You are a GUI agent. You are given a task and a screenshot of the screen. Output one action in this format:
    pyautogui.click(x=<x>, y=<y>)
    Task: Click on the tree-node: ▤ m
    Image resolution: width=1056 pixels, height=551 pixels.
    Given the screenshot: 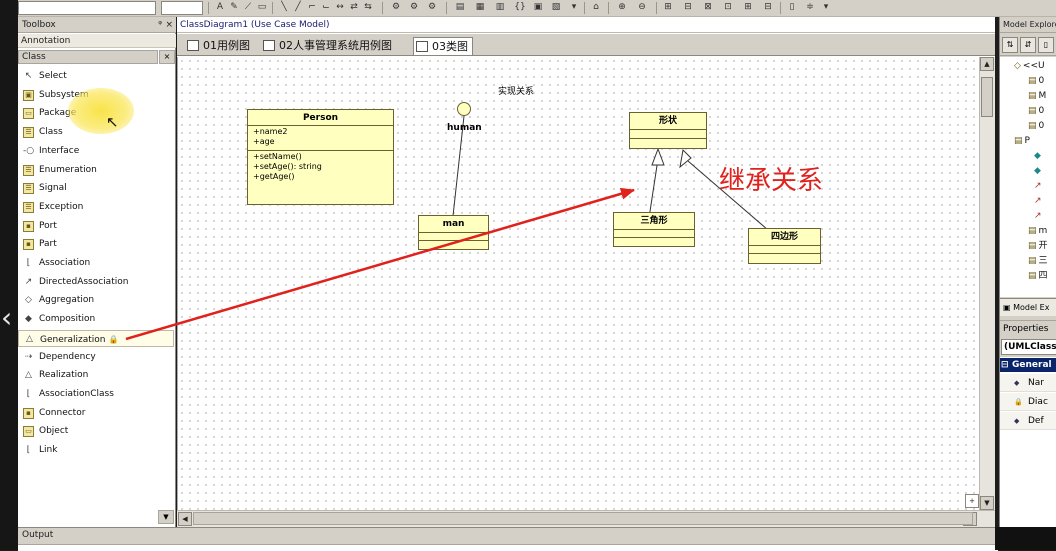 What is the action you would take?
    pyautogui.click(x=1037, y=231)
    